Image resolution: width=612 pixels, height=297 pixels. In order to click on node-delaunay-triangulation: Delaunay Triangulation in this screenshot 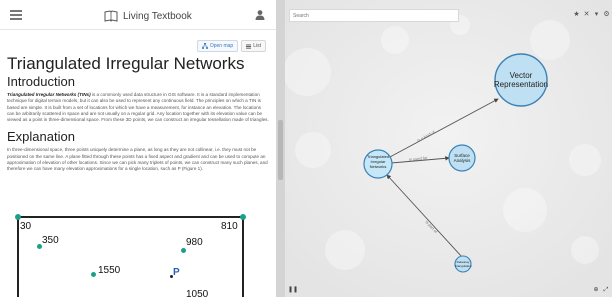, I will do `click(463, 264)`.